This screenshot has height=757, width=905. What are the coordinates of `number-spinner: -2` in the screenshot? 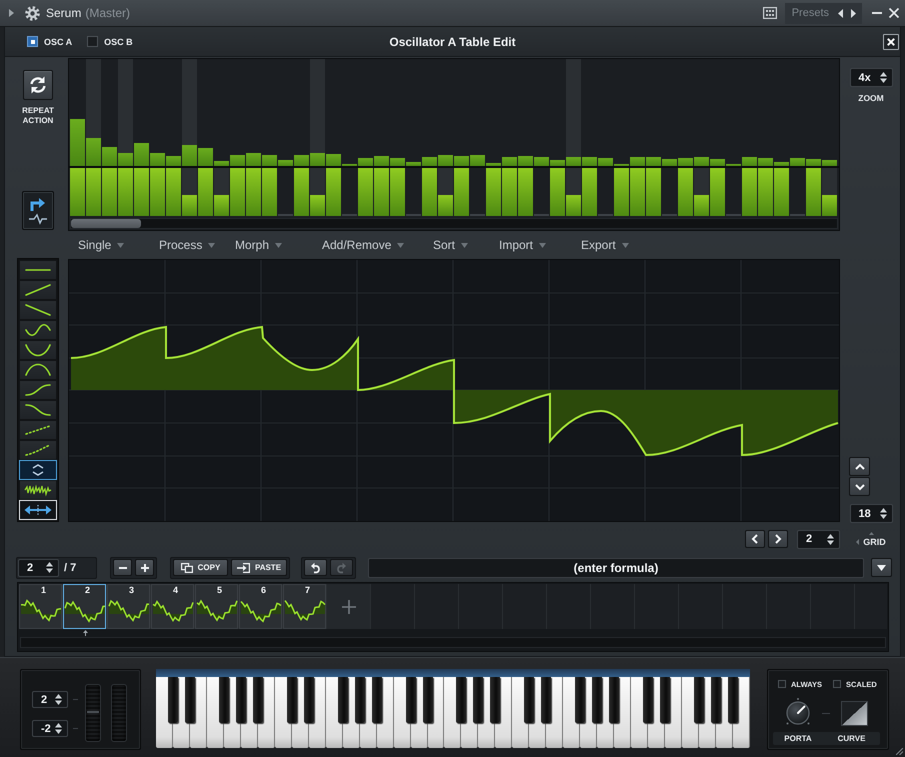 It's located at (50, 728).